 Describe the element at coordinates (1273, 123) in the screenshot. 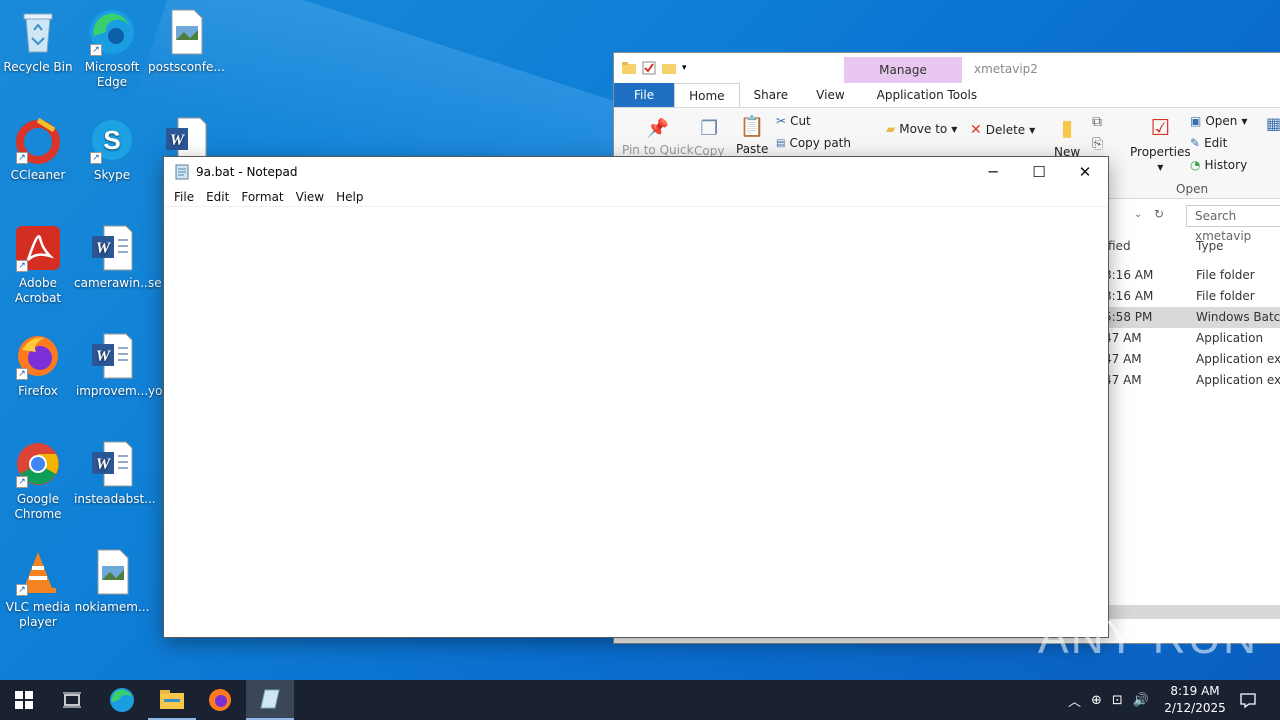

I see `select-all-icon: ▦` at that location.